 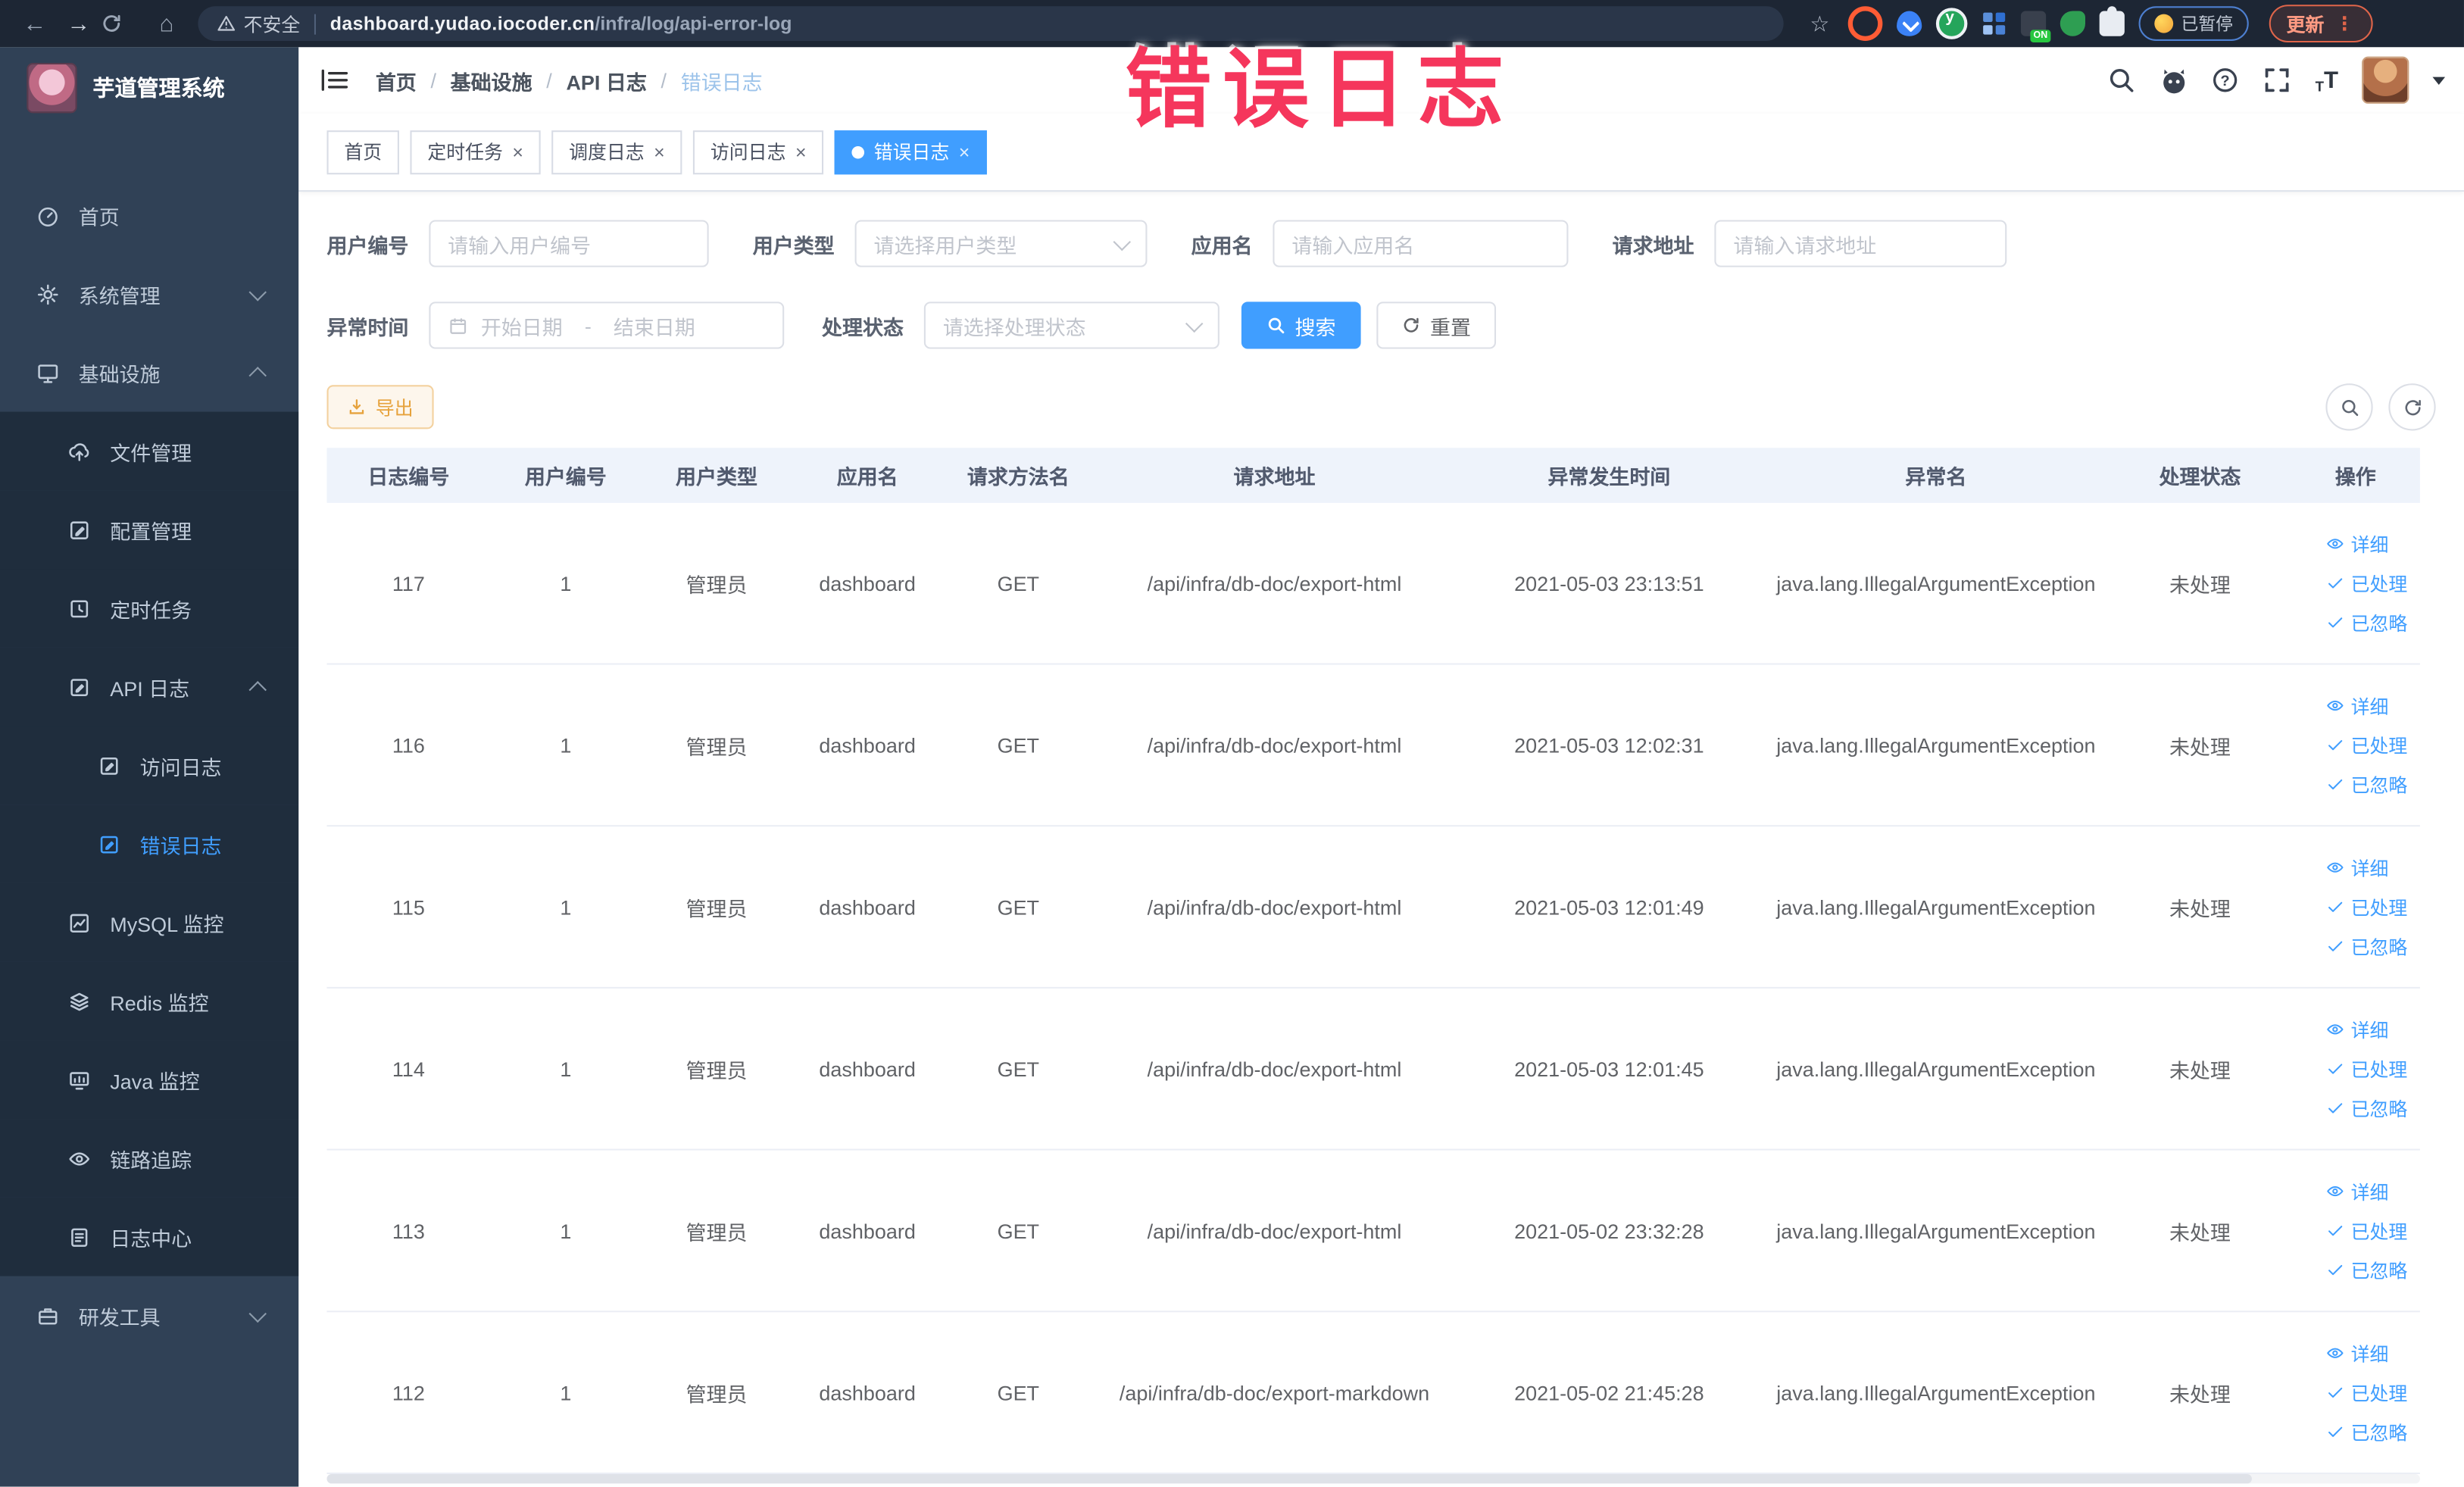 I want to click on user-id-input: 请输入用户编号, so click(x=569, y=243).